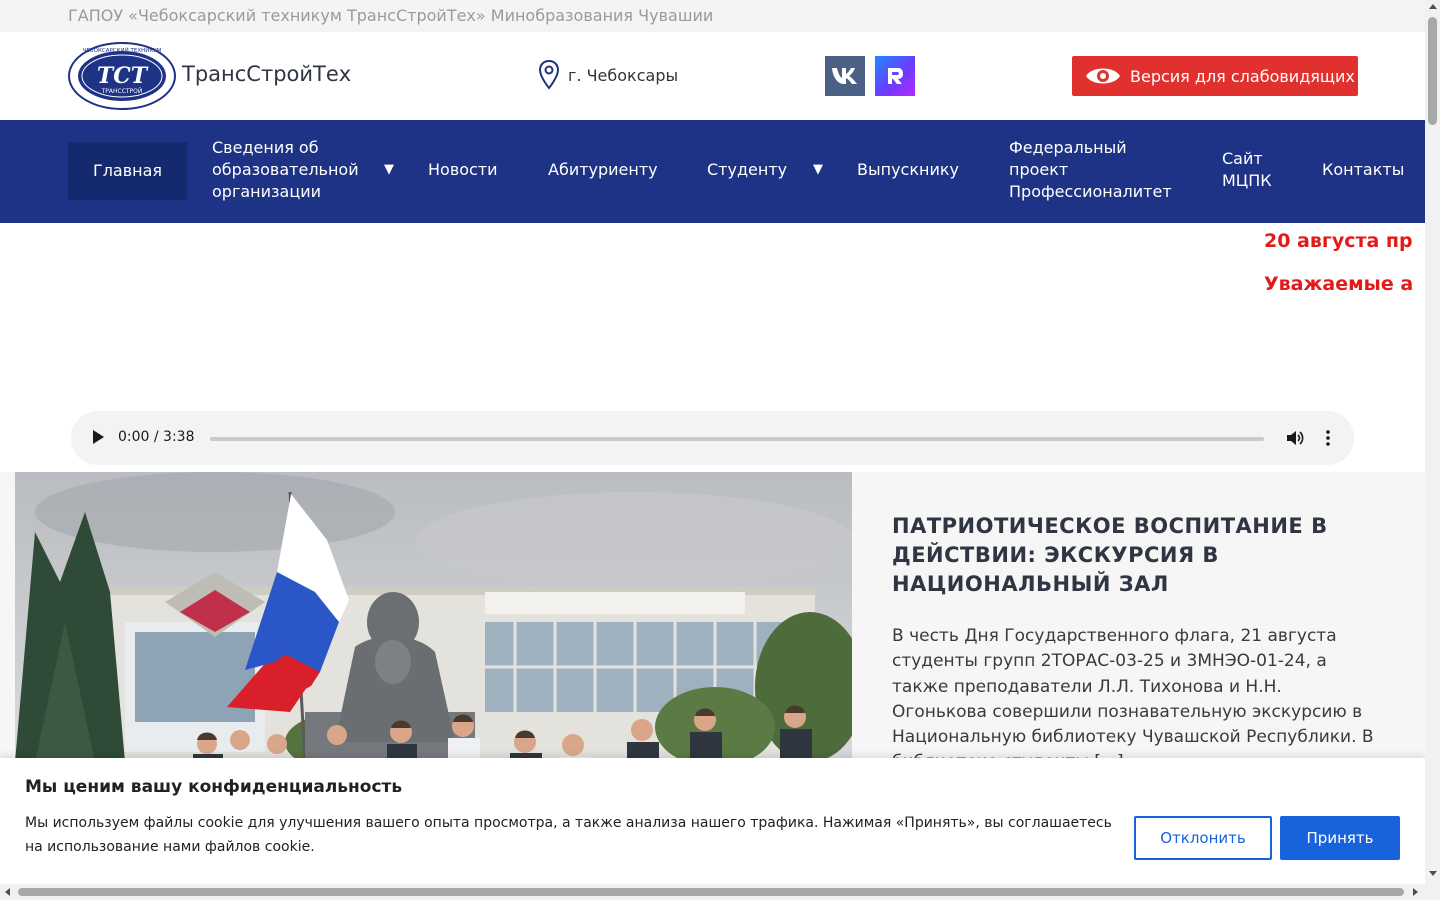  I want to click on scroll-down-icon, so click(1433, 873).